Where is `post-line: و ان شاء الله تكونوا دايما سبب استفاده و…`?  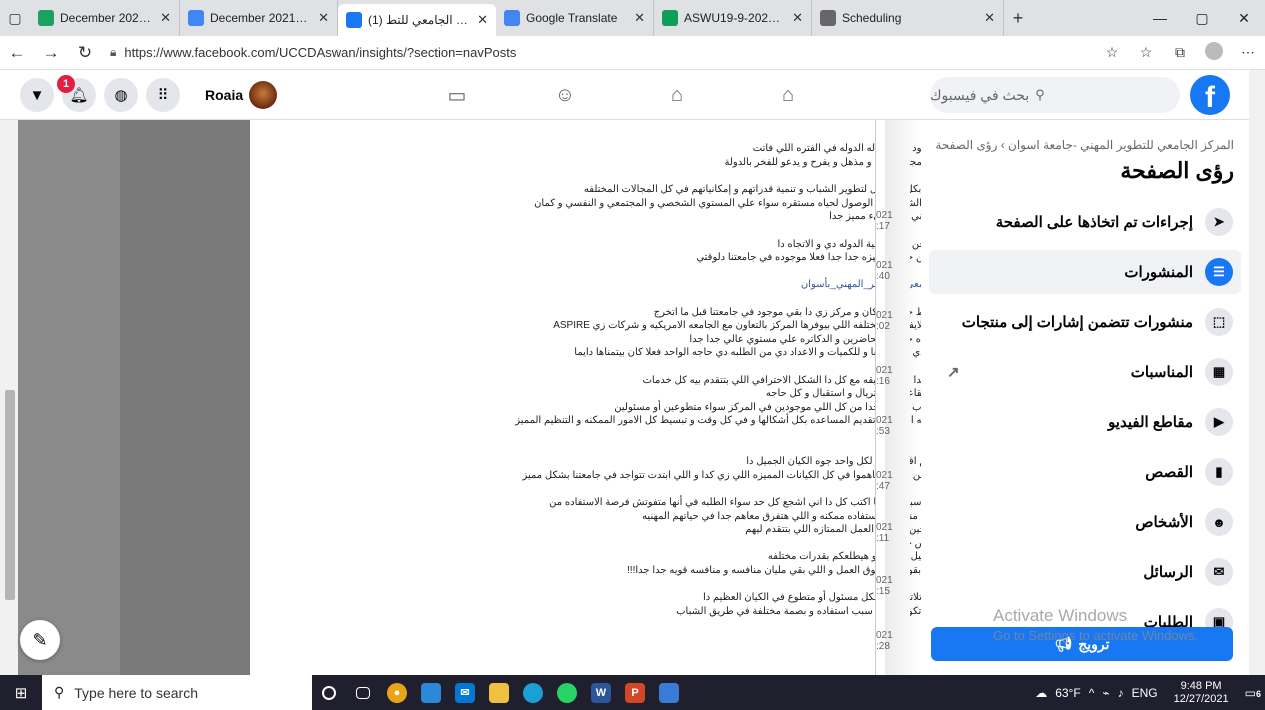 post-line: و ان شاء الله تكونوا دايما سبب استفاده و… is located at coordinates (827, 611).